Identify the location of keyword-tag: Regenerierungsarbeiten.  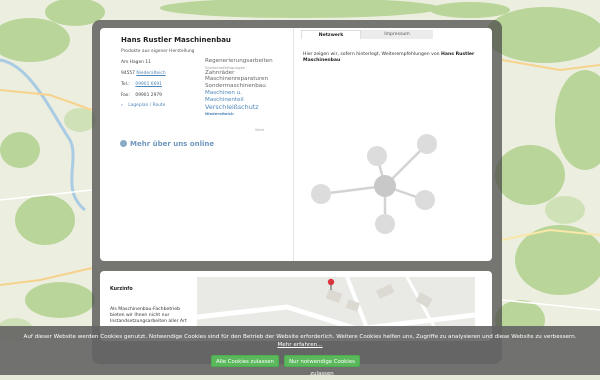
(247, 61).